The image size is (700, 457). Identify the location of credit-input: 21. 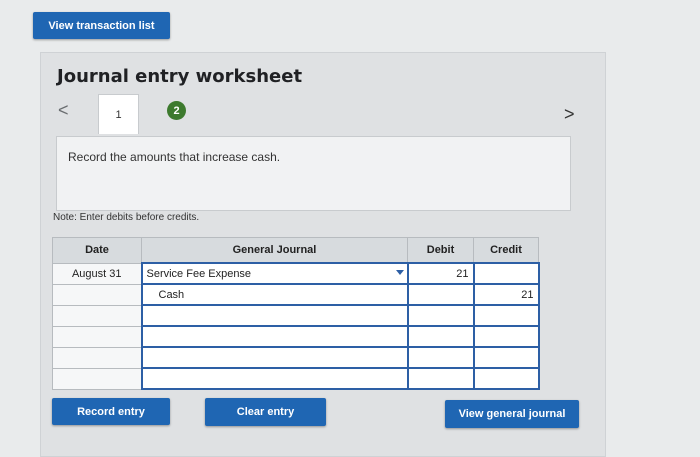
(506, 294).